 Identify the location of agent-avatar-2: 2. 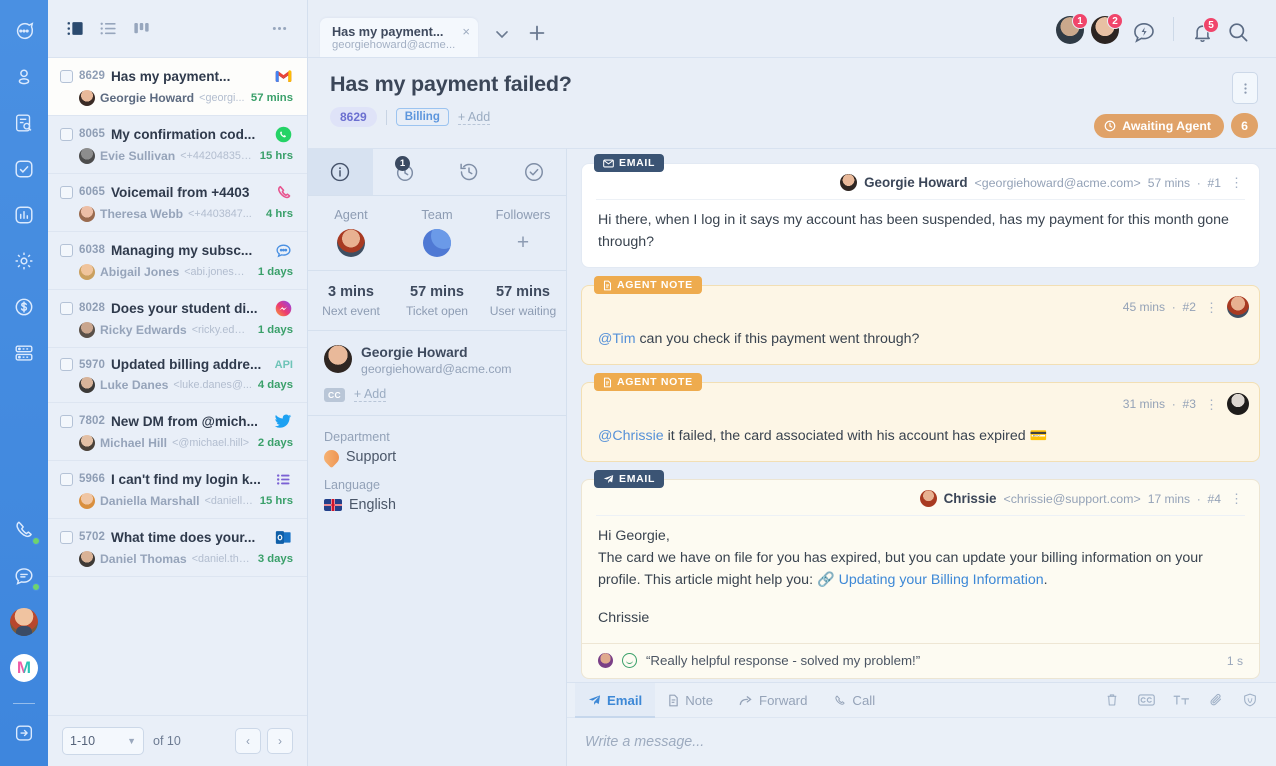
(1107, 28).